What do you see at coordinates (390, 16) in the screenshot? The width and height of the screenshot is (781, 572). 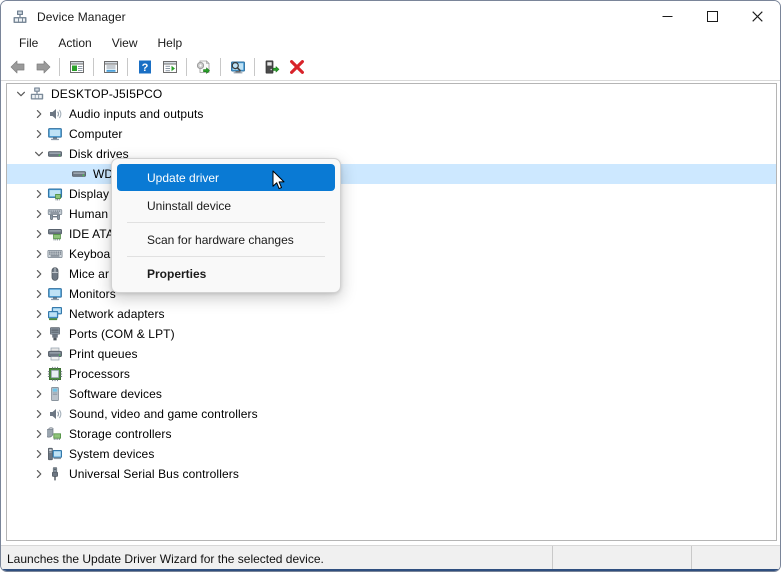 I see `title-bar: Device Manager` at bounding box center [390, 16].